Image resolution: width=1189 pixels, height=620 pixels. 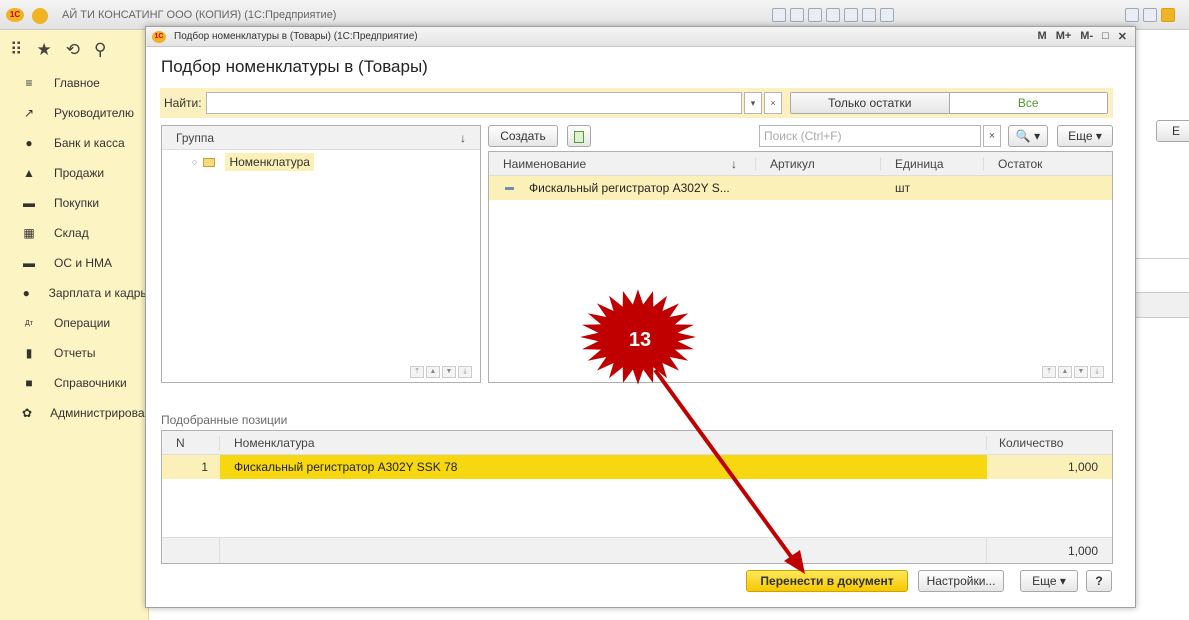 I want to click on titlebar-control: M, so click(x=1042, y=36).